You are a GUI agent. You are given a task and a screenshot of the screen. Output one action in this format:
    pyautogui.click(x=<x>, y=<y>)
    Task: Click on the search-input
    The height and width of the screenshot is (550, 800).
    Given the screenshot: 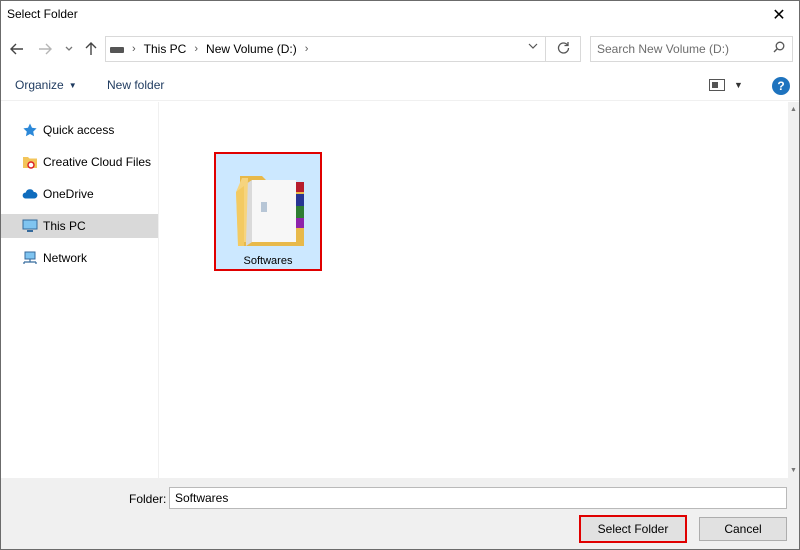 What is the action you would take?
    pyautogui.click(x=682, y=49)
    